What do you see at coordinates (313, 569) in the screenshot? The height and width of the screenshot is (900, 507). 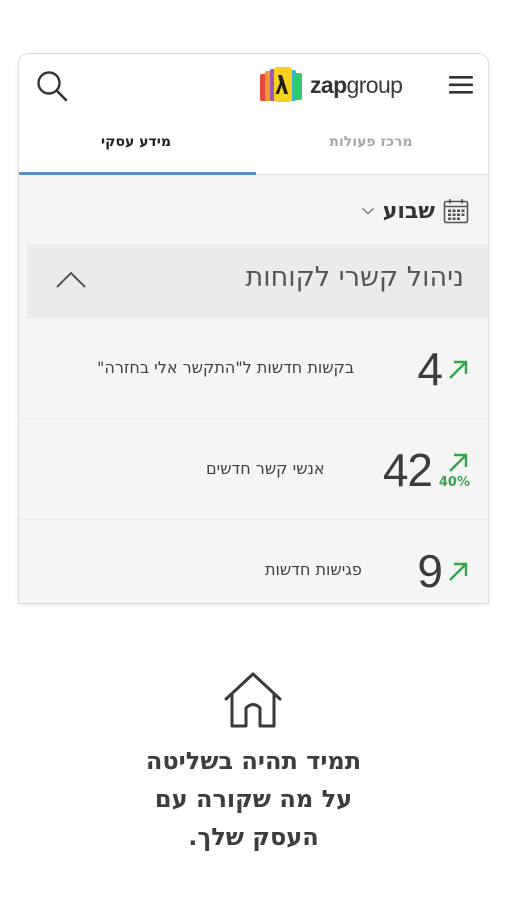 I see `metric-label: פגישות חדשות` at bounding box center [313, 569].